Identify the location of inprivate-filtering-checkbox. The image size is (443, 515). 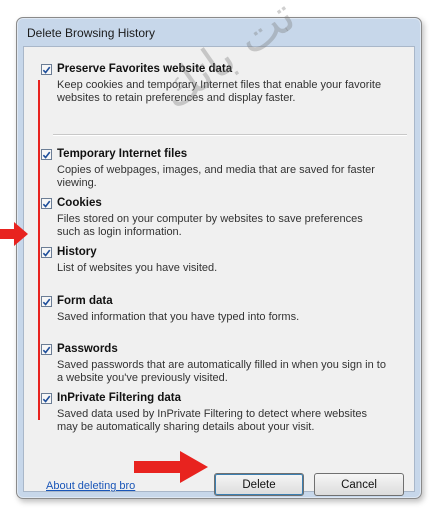
(46, 398).